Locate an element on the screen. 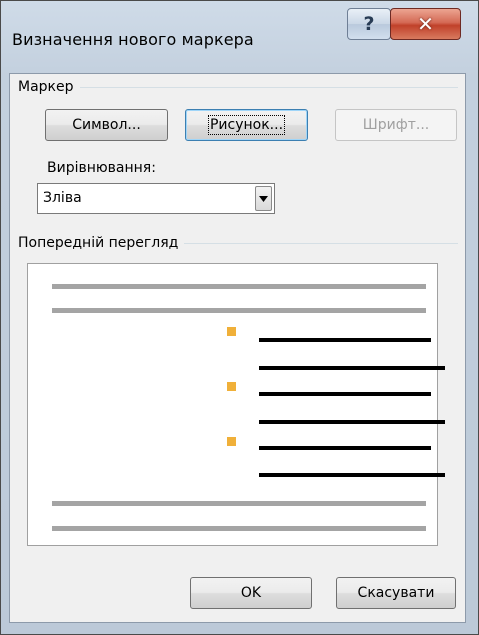 The image size is (479, 635). help-button: ? is located at coordinates (369, 24).